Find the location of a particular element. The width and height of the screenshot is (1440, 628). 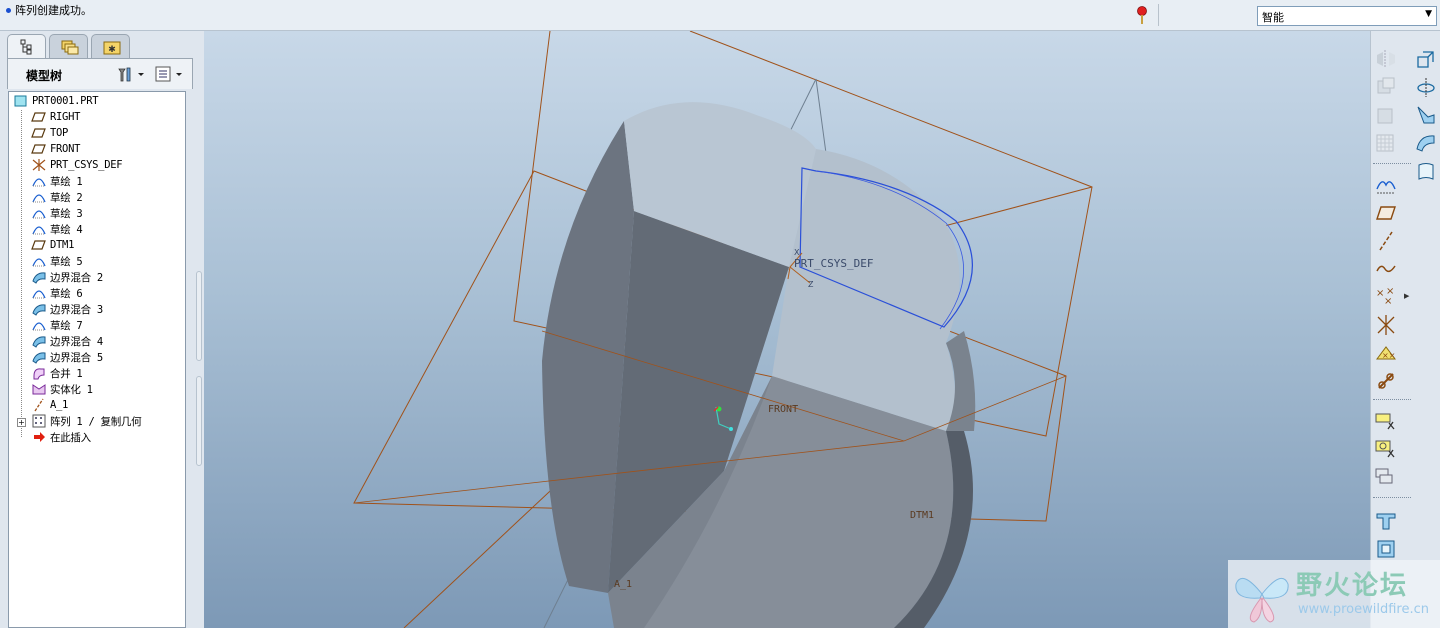

trim-tool-icon is located at coordinates (1386, 115).